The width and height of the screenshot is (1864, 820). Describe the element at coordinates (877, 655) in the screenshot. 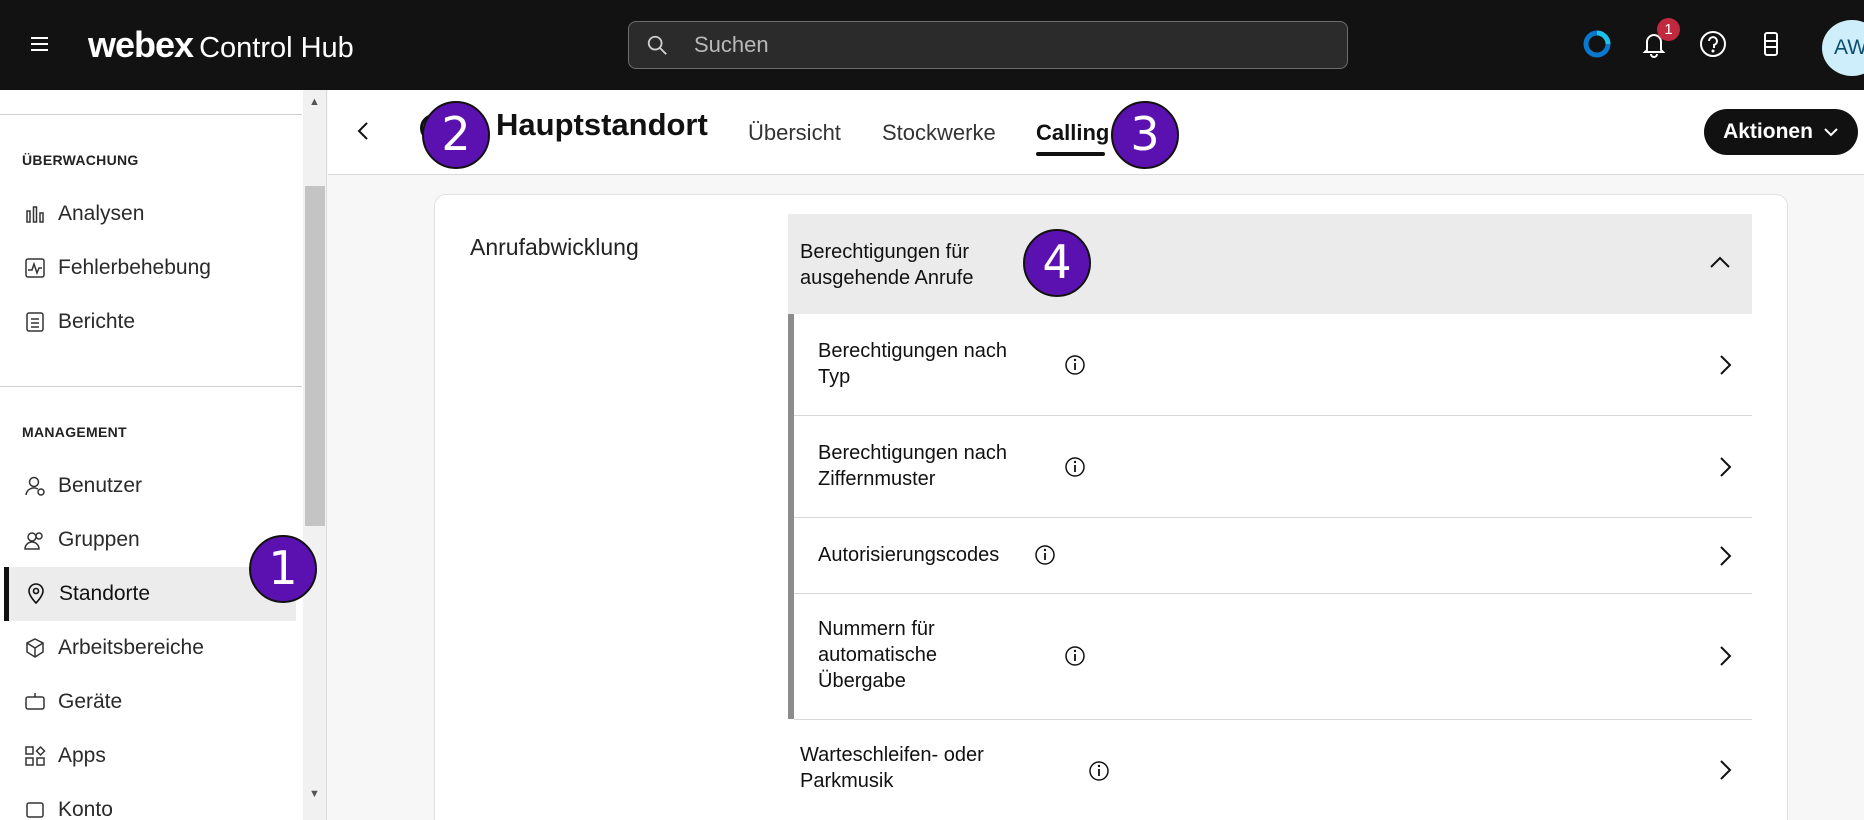

I see `row-label: Nummern für automatische Übergabe` at that location.